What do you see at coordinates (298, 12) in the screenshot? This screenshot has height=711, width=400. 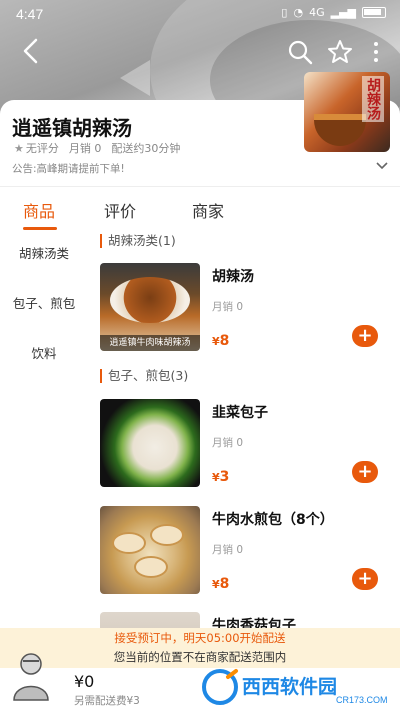 I see `wifi-icon: ◔` at bounding box center [298, 12].